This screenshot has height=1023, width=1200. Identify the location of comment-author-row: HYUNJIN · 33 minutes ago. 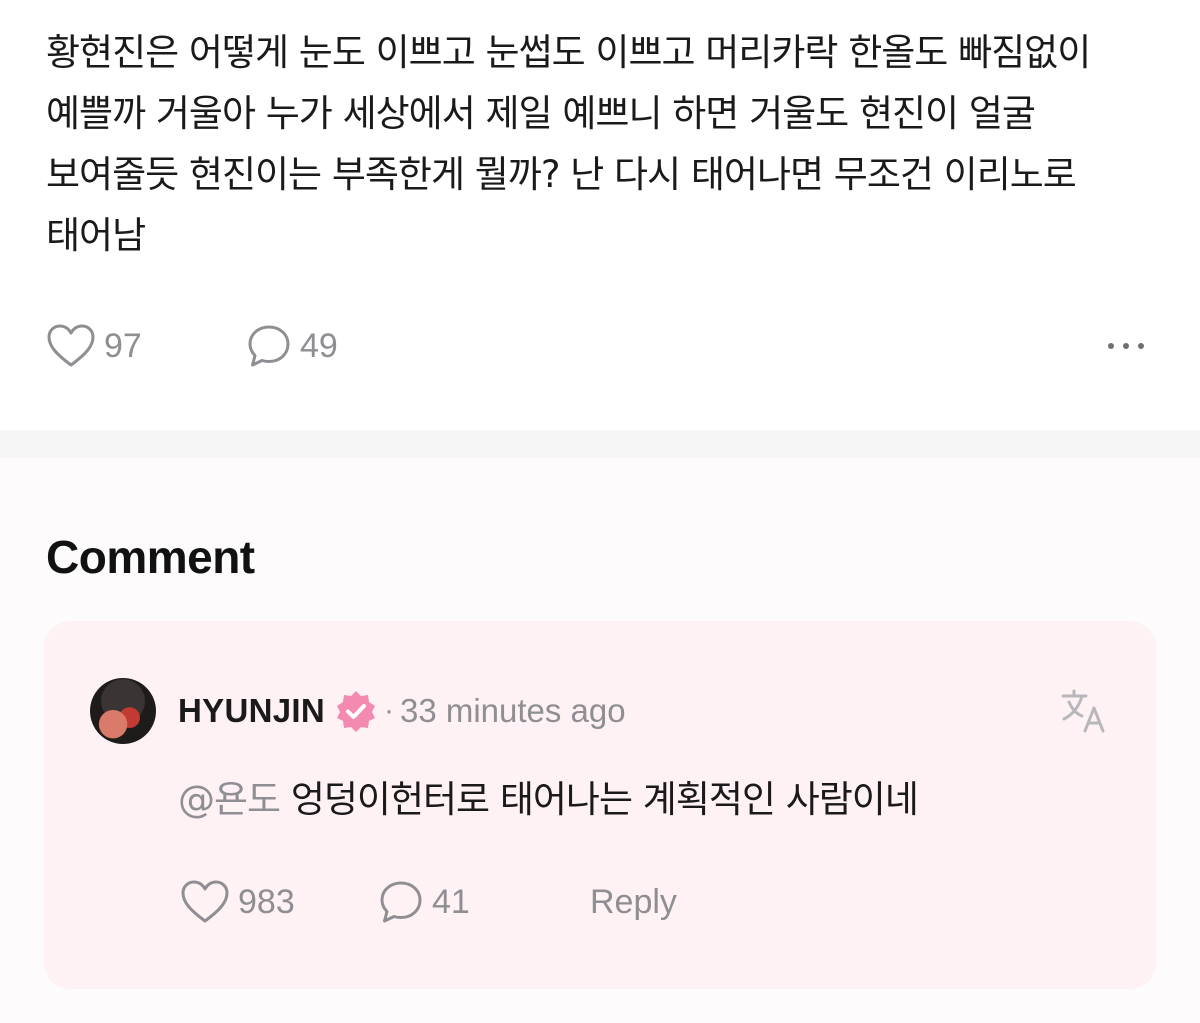
(402, 711).